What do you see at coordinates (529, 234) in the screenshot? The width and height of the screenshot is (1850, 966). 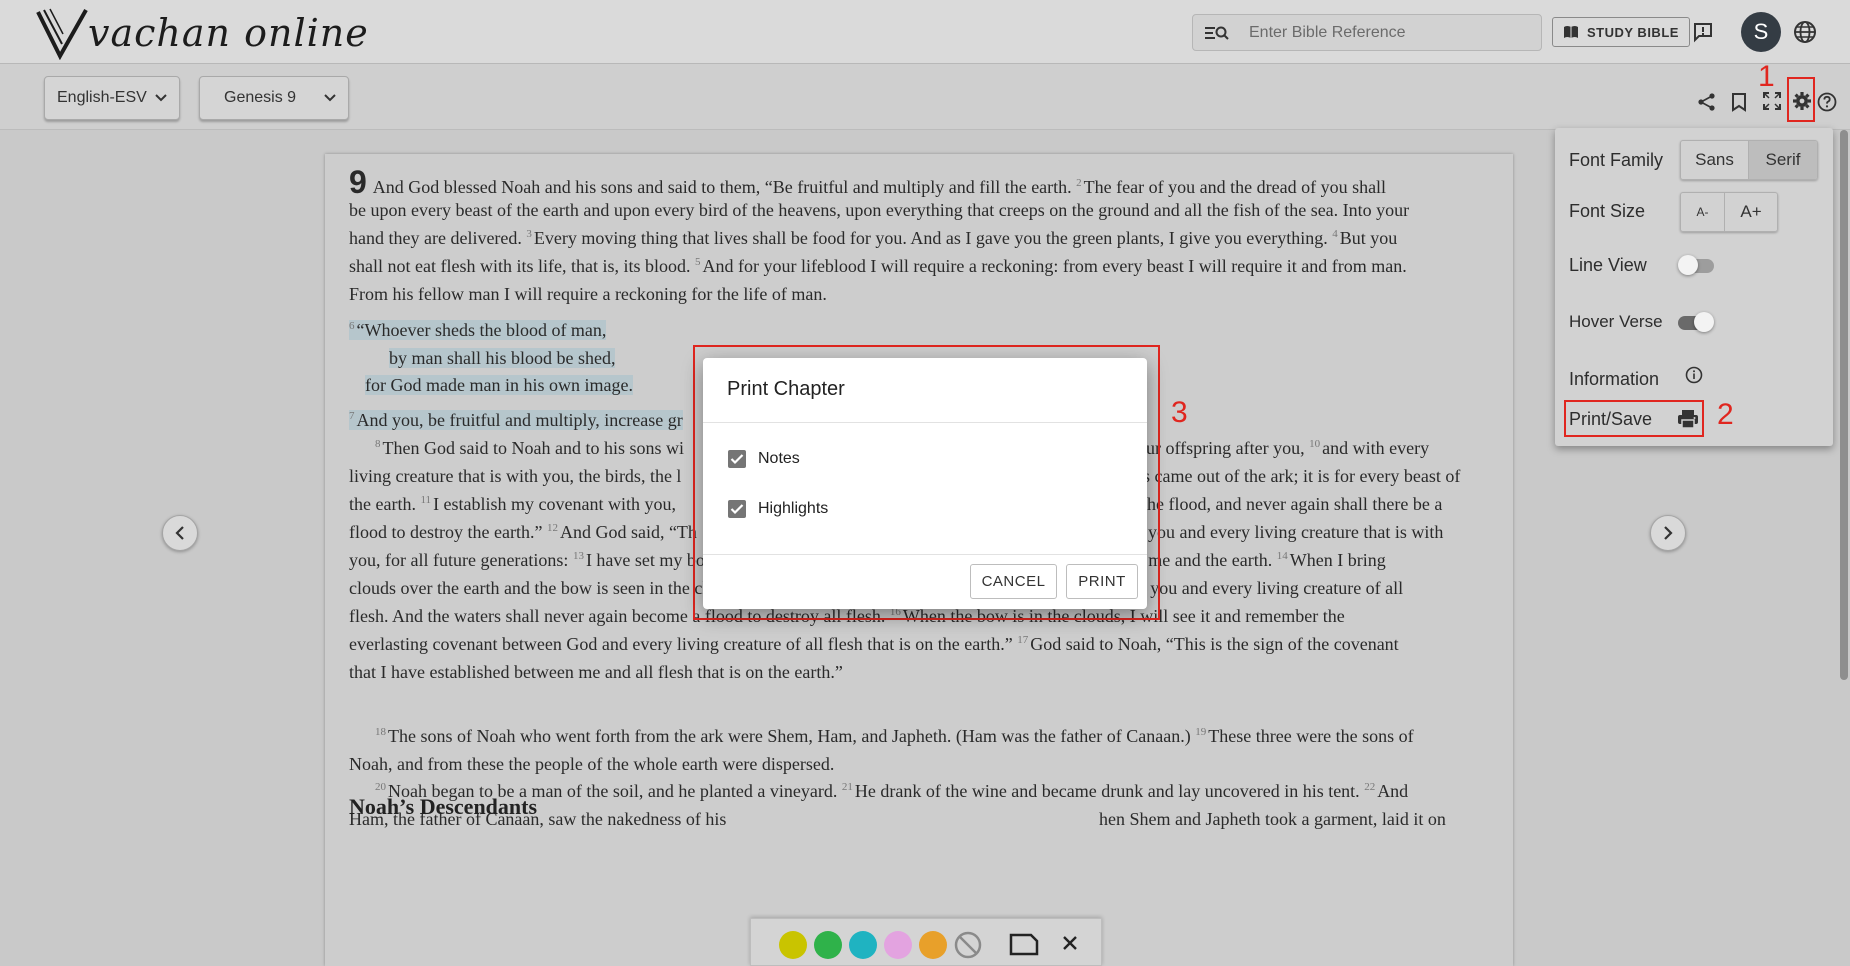 I see `verse-number: 3` at bounding box center [529, 234].